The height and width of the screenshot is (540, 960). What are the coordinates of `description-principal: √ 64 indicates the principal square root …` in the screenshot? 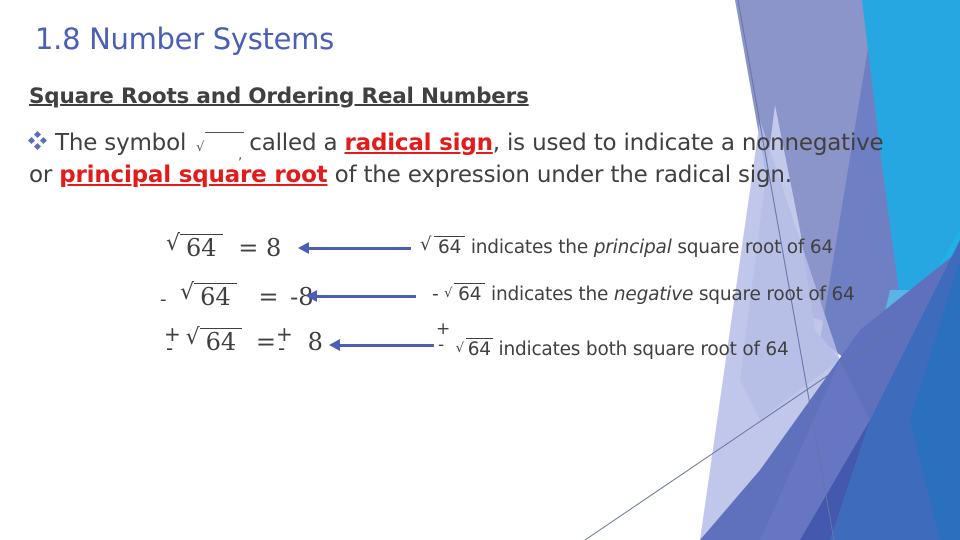 It's located at (627, 246).